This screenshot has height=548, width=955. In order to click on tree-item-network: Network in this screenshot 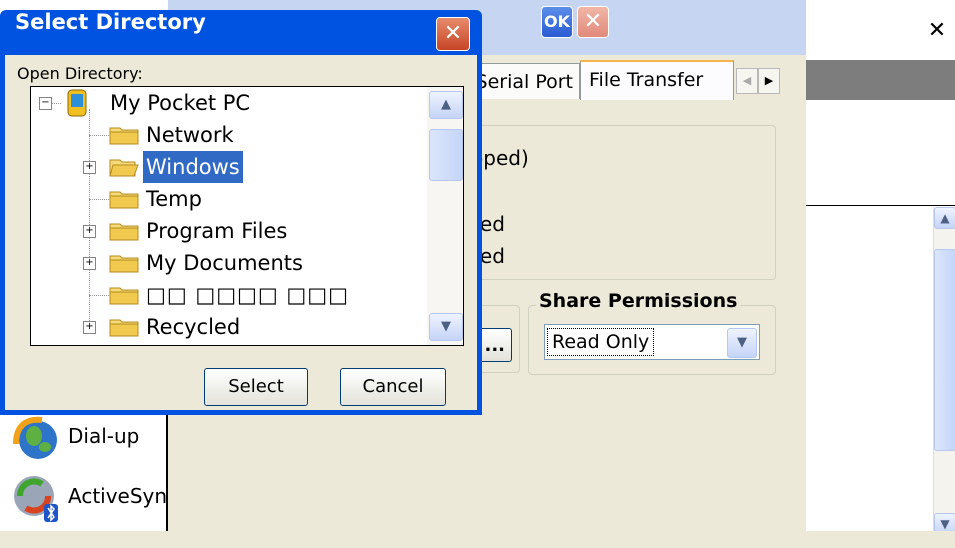, I will do `click(229, 135)`.